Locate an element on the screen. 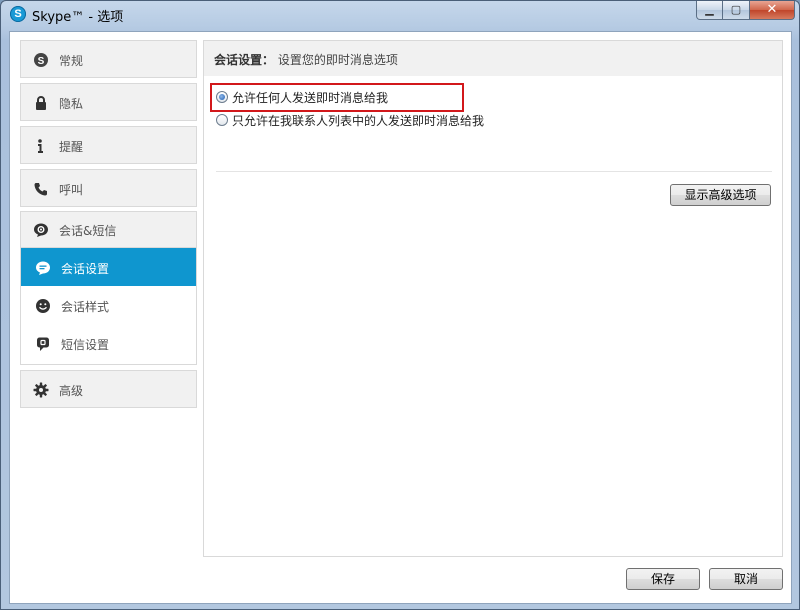 The width and height of the screenshot is (800, 610). sms-icon is located at coordinates (43, 344).